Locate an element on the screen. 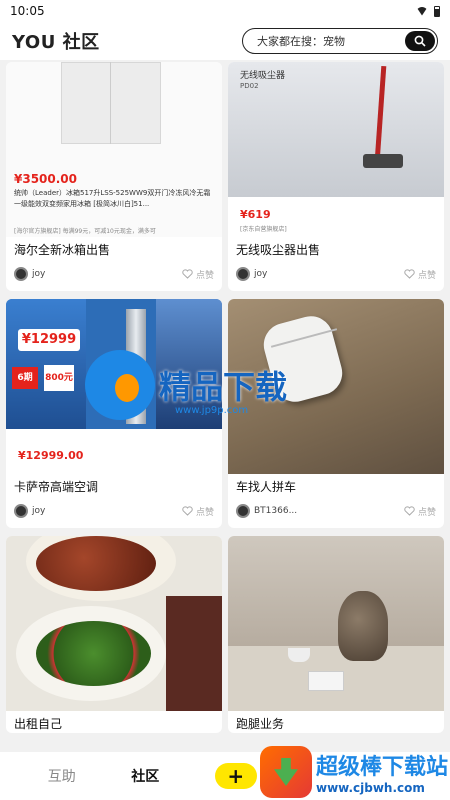  app-logo: YOU 社区 is located at coordinates (56, 42).